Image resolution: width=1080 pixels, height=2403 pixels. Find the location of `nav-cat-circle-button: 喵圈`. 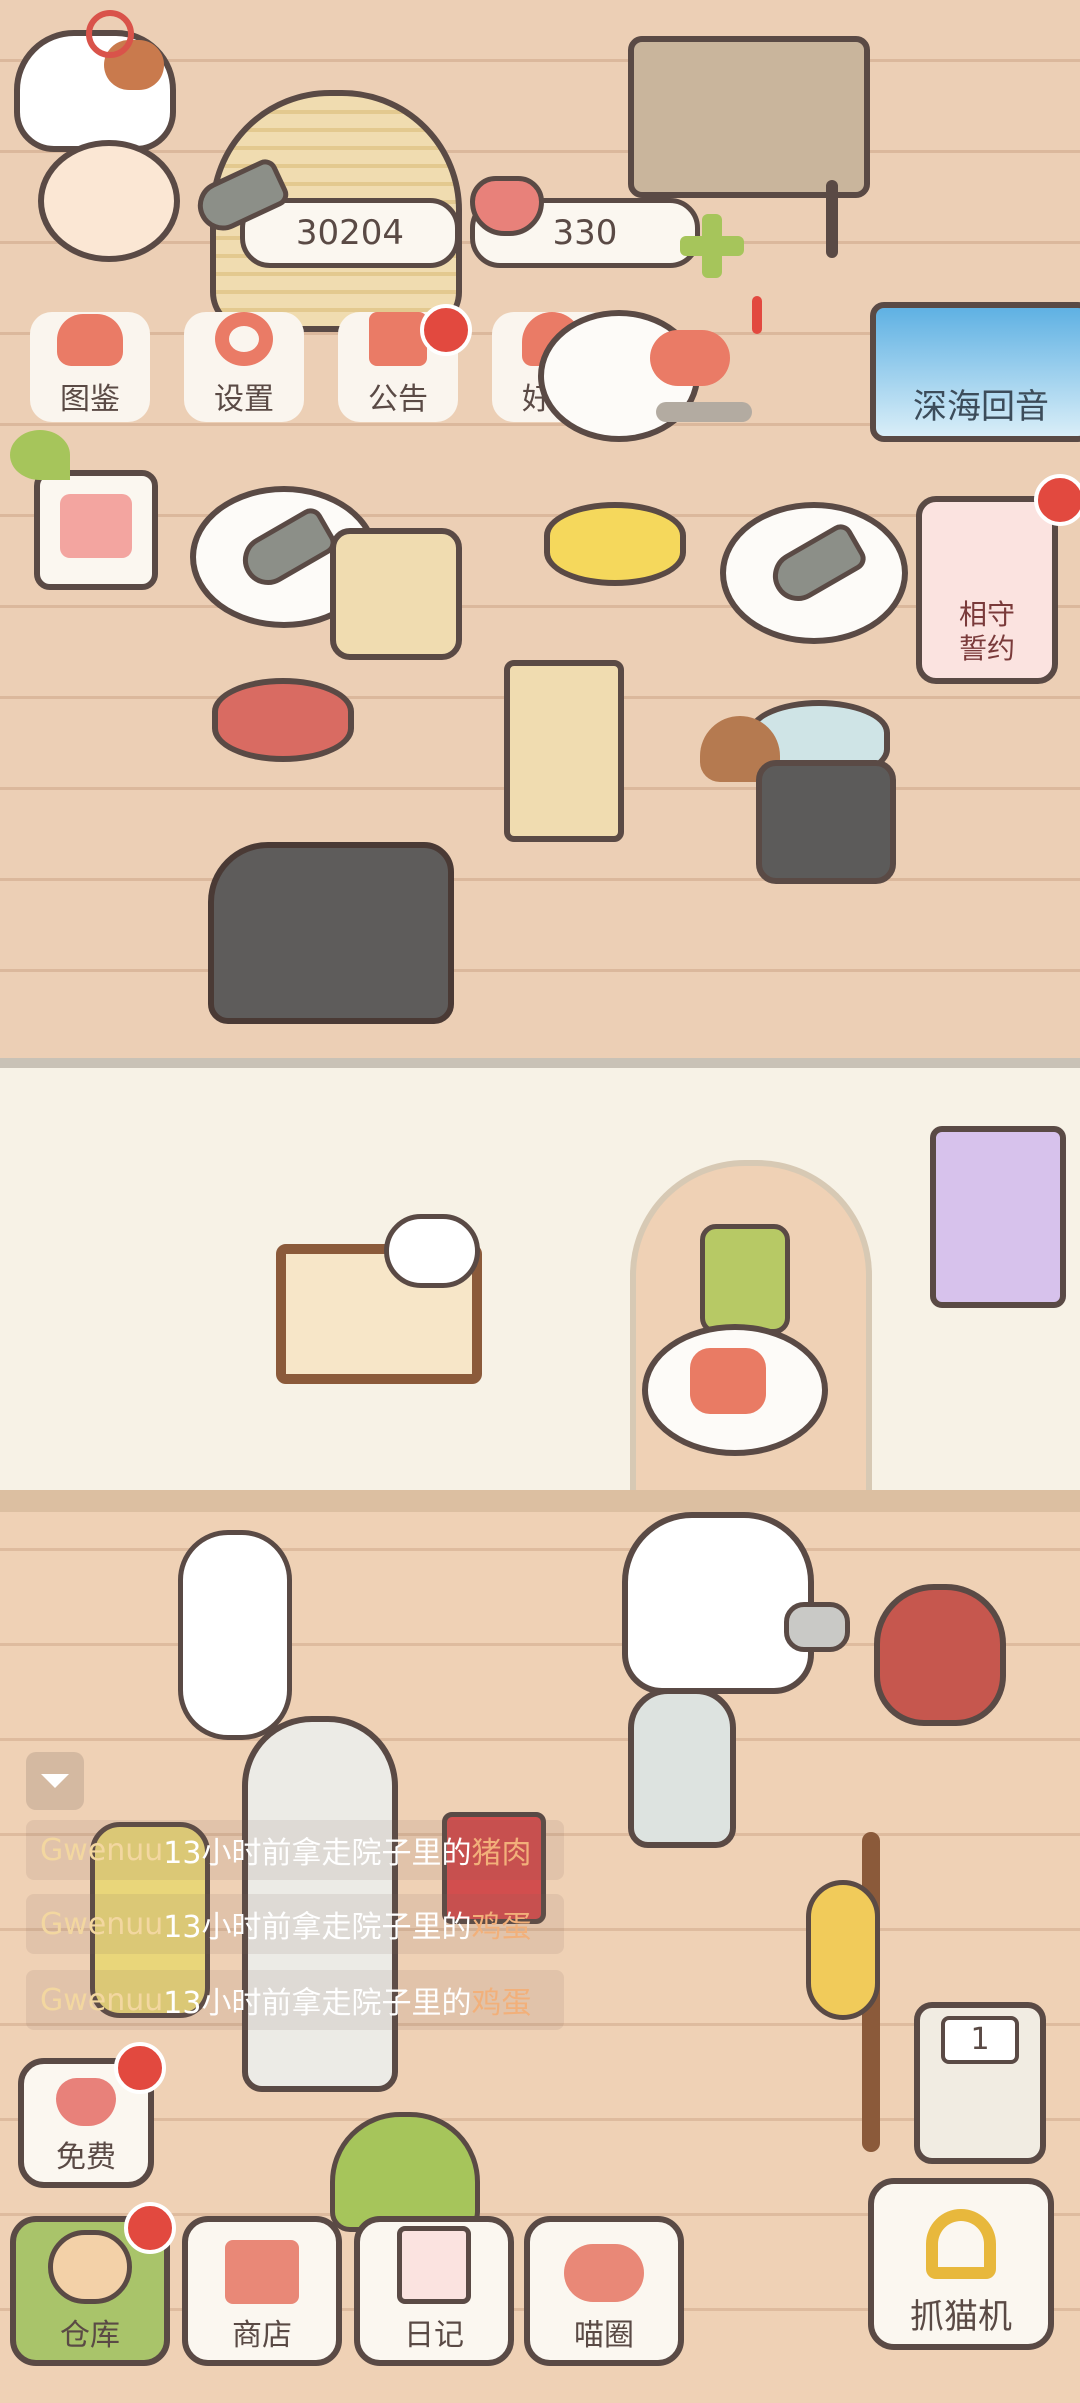

nav-cat-circle-button: 喵圈 is located at coordinates (604, 2291).